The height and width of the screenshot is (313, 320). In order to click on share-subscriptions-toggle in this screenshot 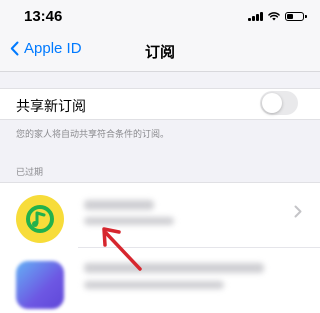, I will do `click(279, 103)`.